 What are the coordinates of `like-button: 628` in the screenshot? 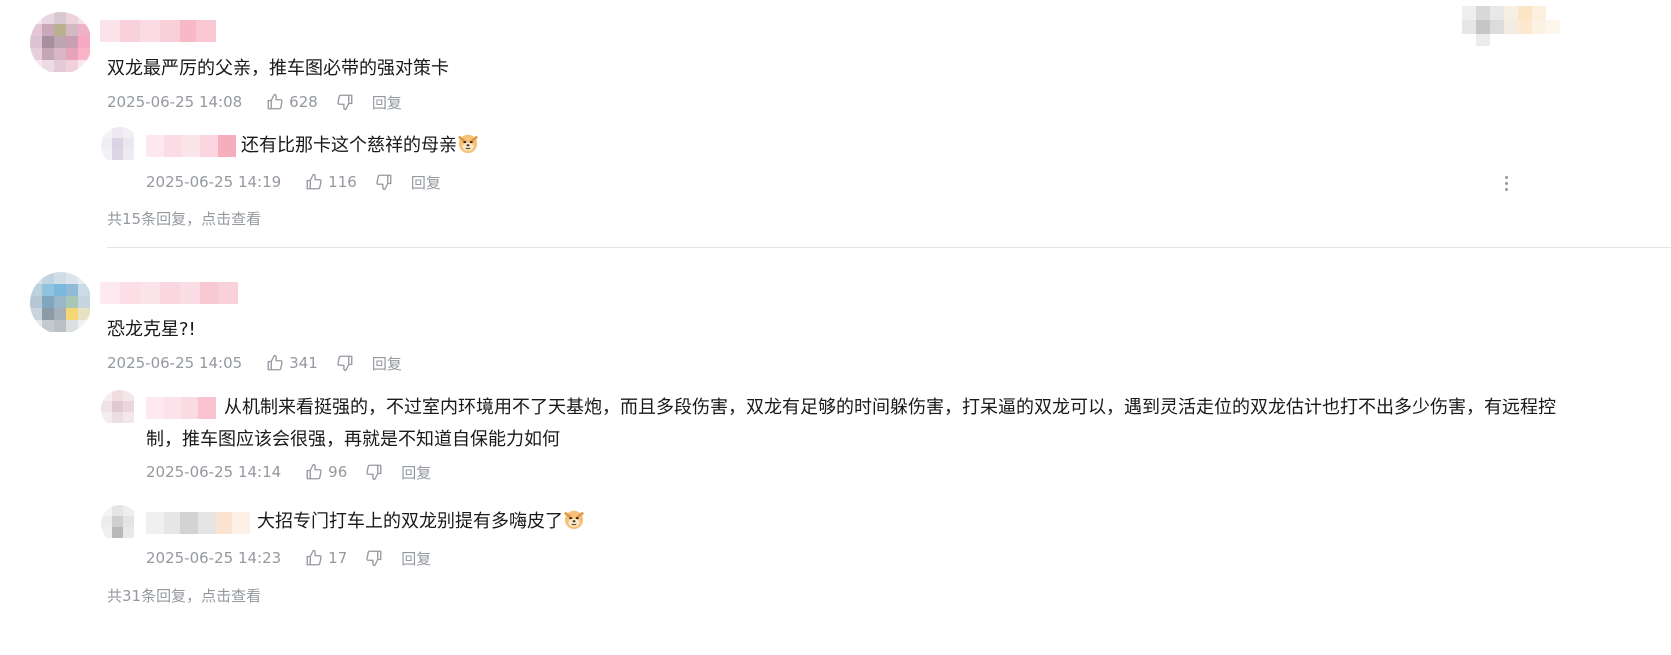 It's located at (292, 102).